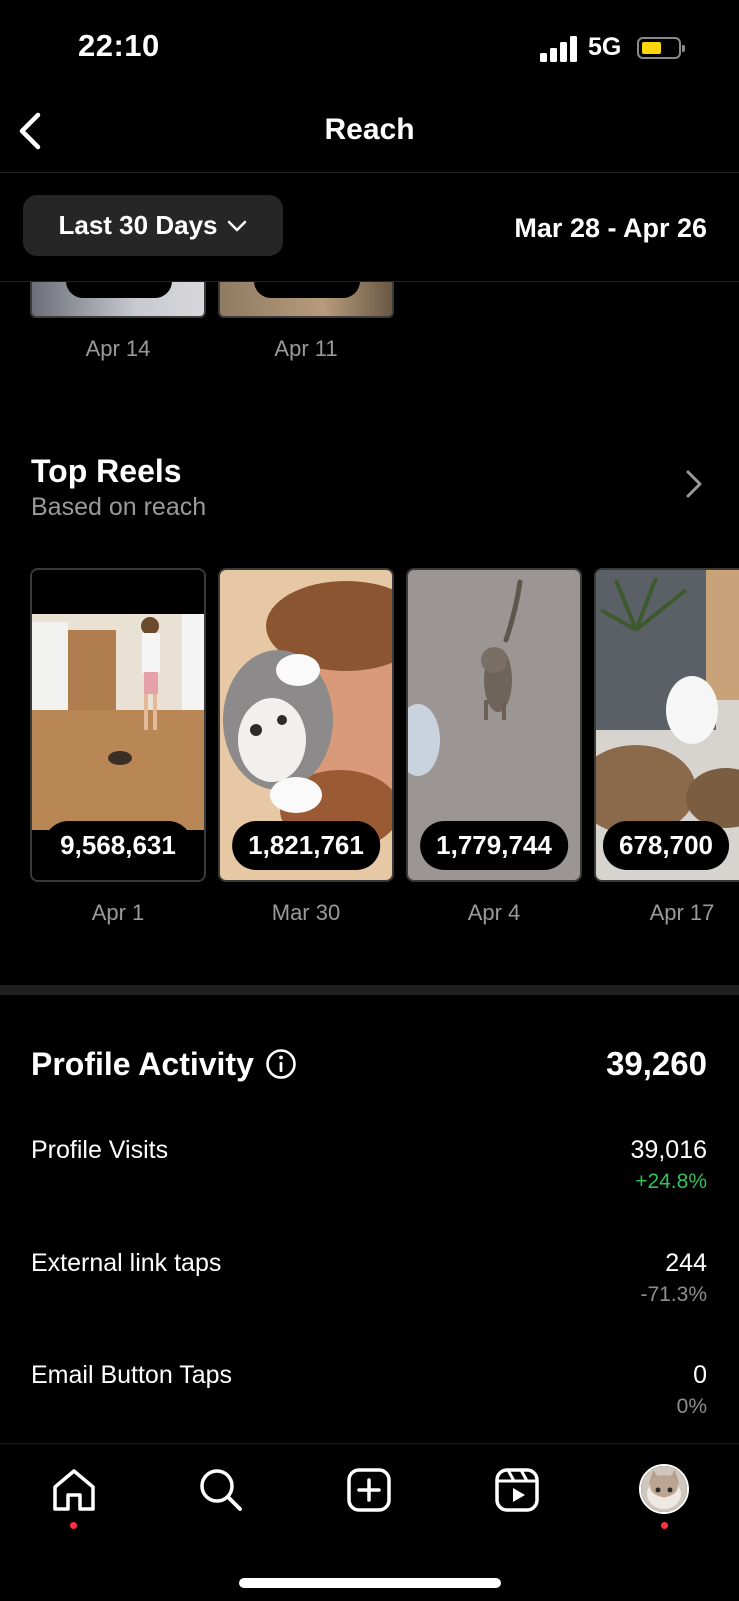  I want to click on metric-label: Email Button Taps, so click(132, 1375).